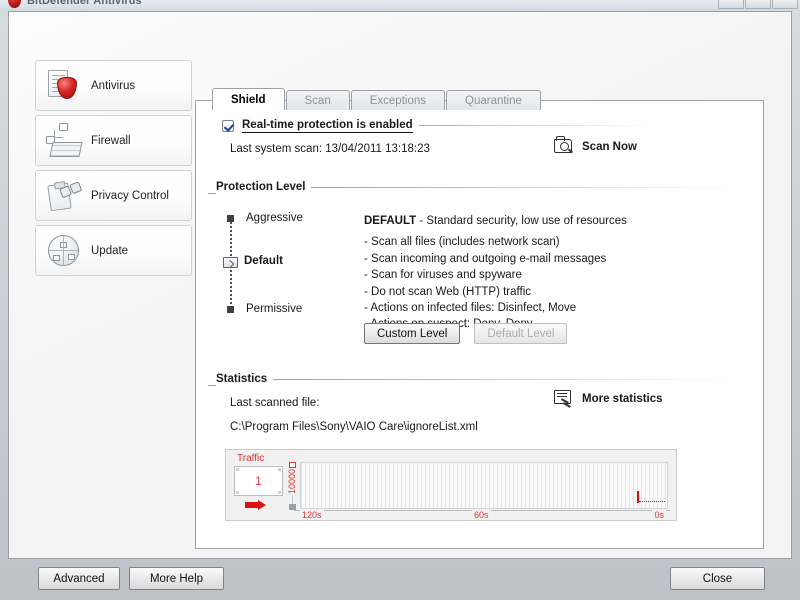 This screenshot has width=800, height=600. Describe the element at coordinates (659, 515) in the screenshot. I see `x-axis-label-0s: 0s` at that location.